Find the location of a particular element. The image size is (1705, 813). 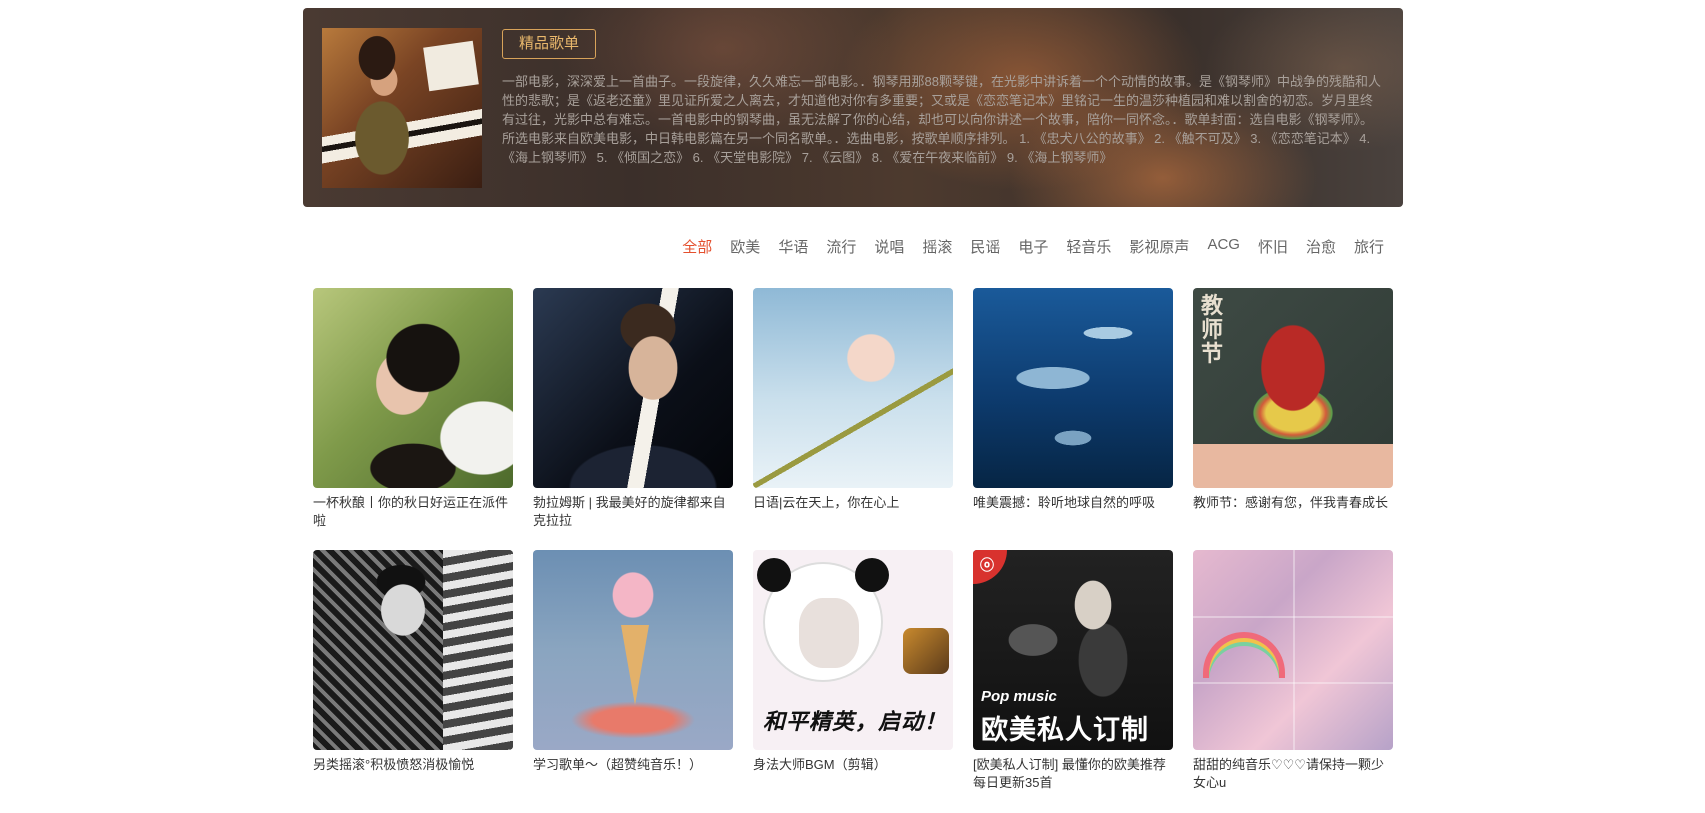

playlist-card: 学习歌单～（超赞纯音乐！） is located at coordinates (633, 662).